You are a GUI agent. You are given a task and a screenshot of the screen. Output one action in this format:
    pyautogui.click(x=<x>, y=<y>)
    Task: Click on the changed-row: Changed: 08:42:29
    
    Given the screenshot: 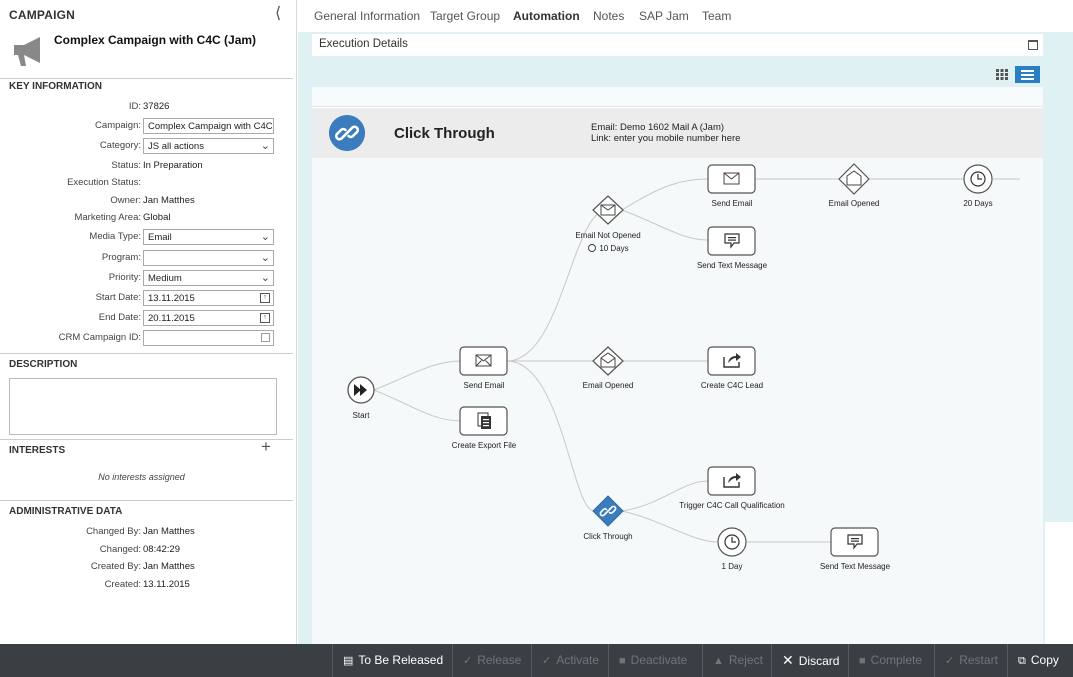 What is the action you would take?
    pyautogui.click(x=146, y=550)
    